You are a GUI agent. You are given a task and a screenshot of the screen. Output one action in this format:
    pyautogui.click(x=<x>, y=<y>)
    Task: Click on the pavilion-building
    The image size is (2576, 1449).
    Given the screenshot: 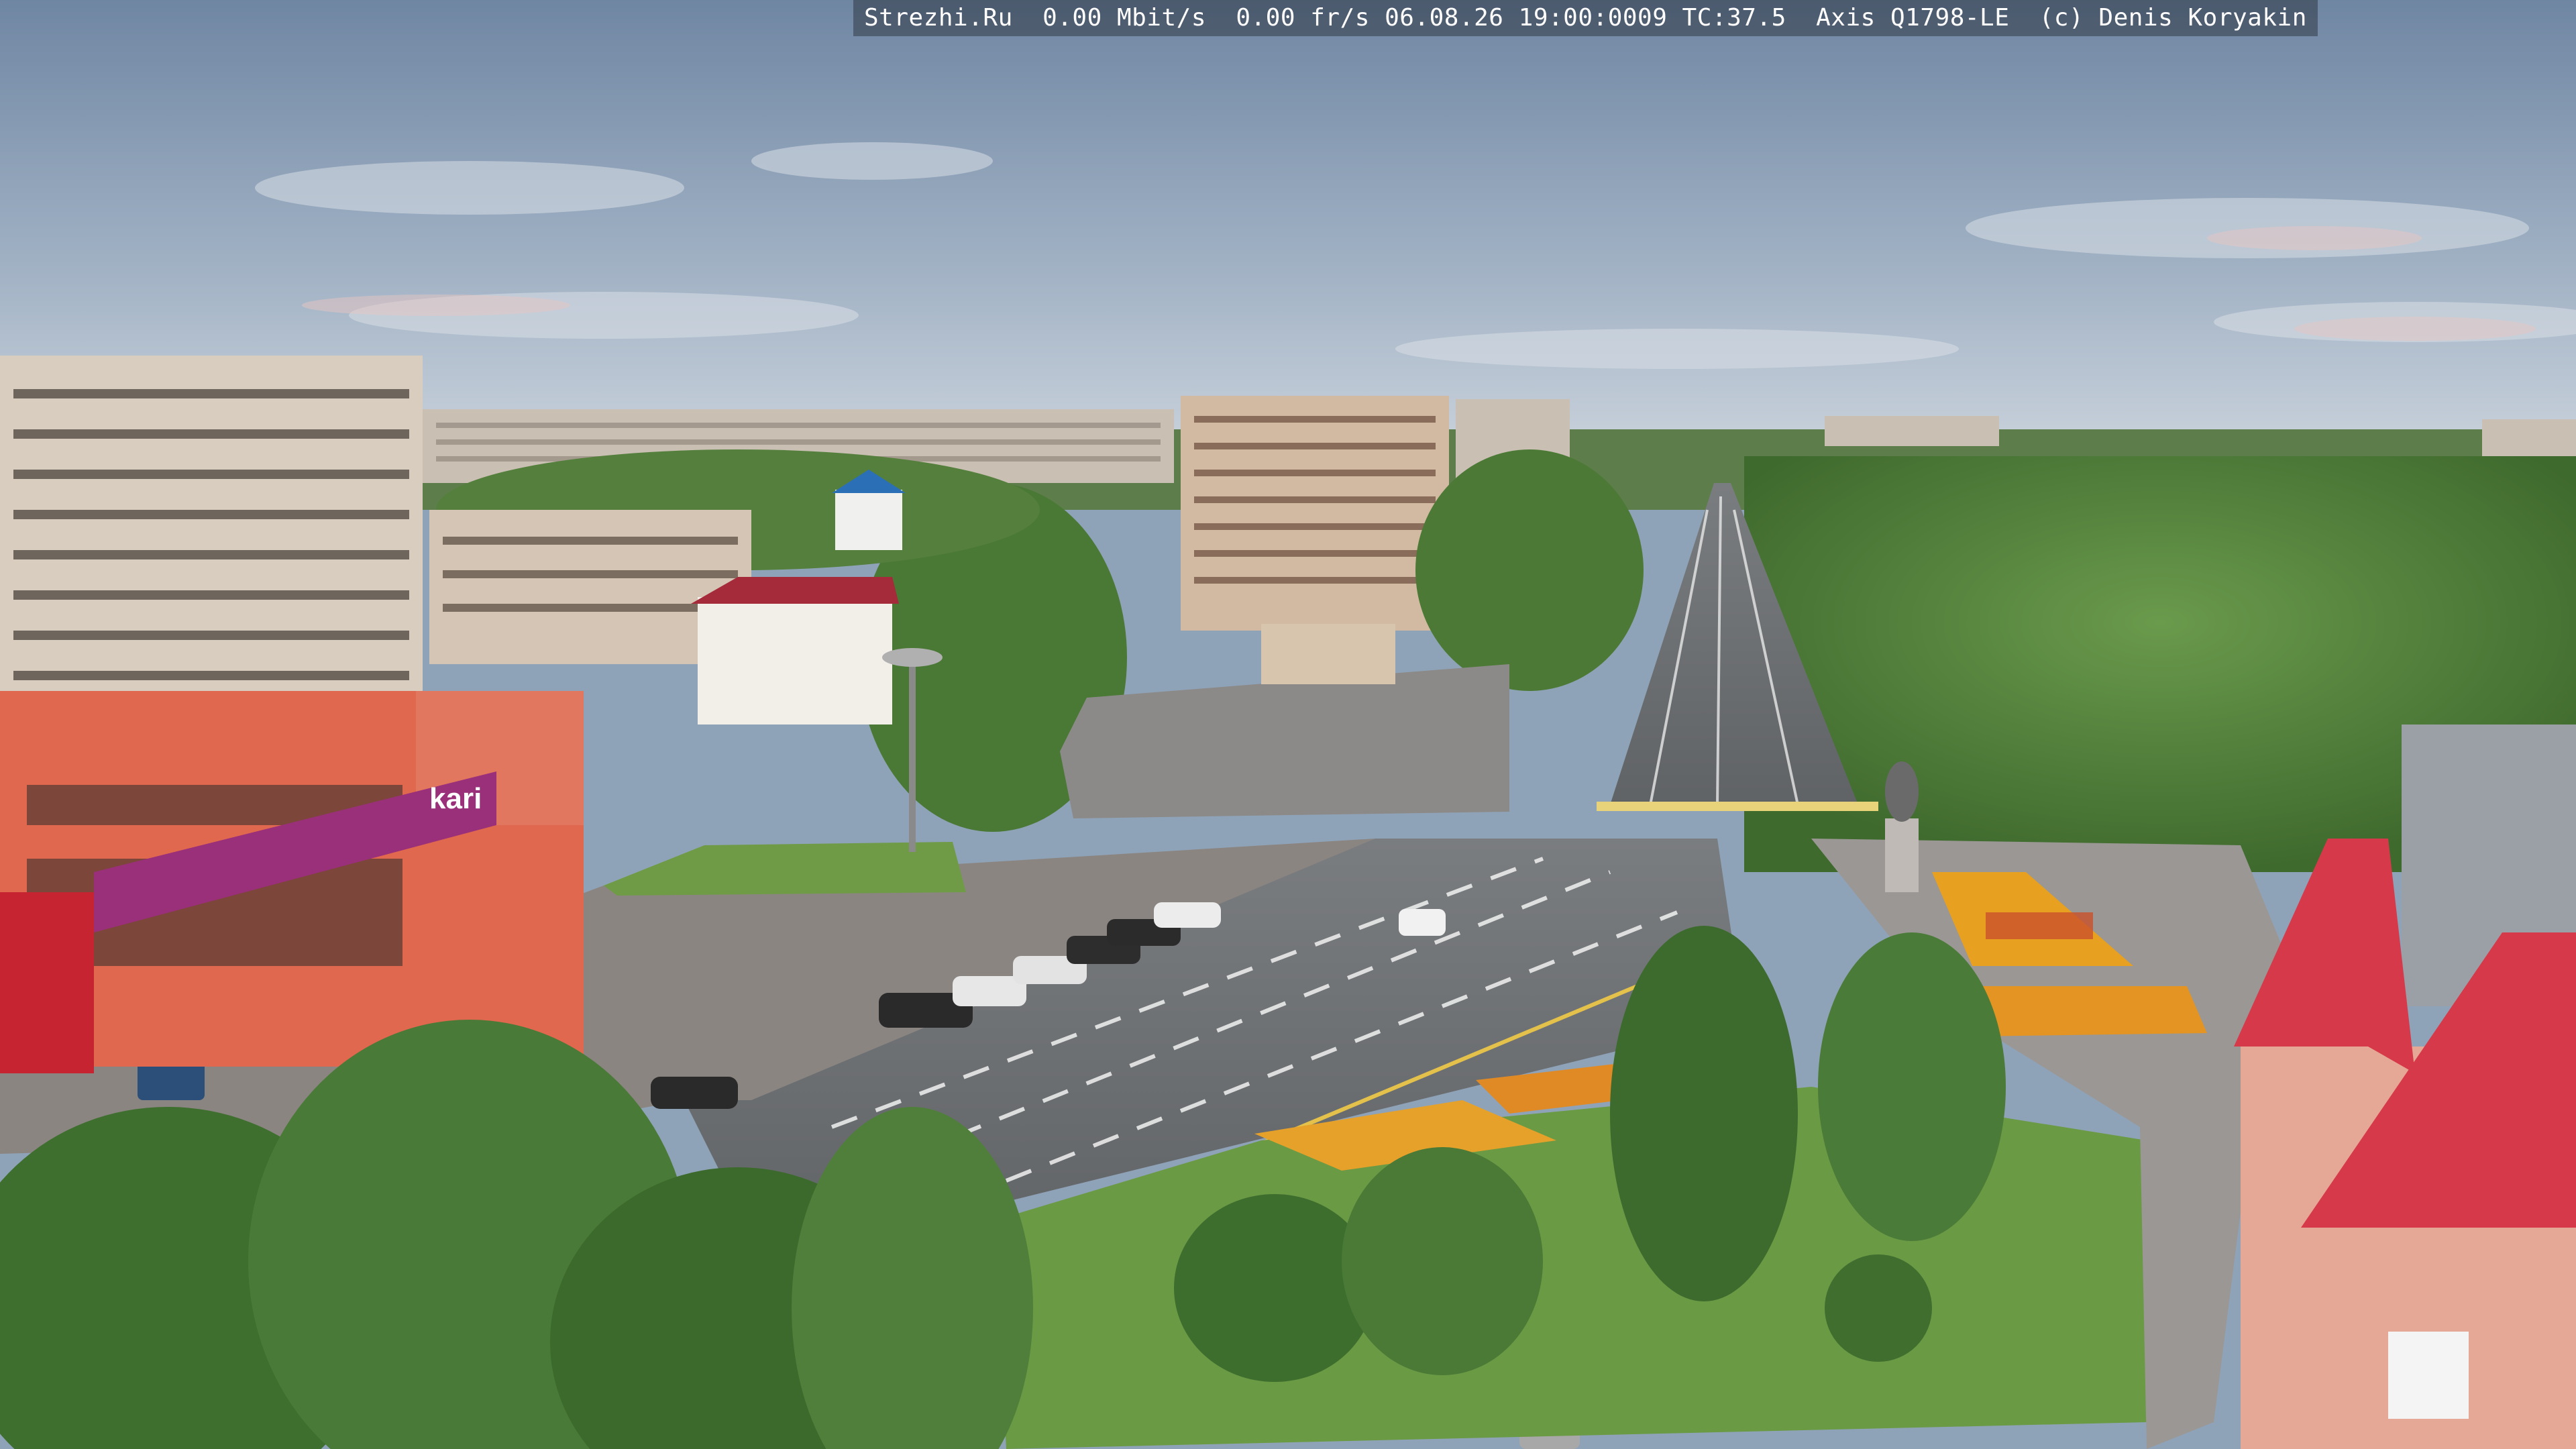 What is the action you would take?
    pyautogui.click(x=1328, y=654)
    